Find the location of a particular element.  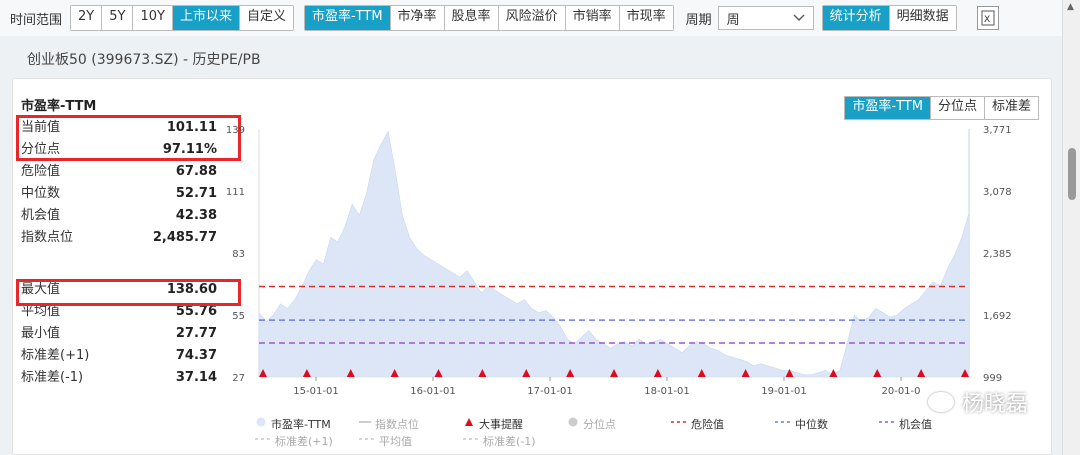

legend-item: 大事提醒 is located at coordinates (513, 424).